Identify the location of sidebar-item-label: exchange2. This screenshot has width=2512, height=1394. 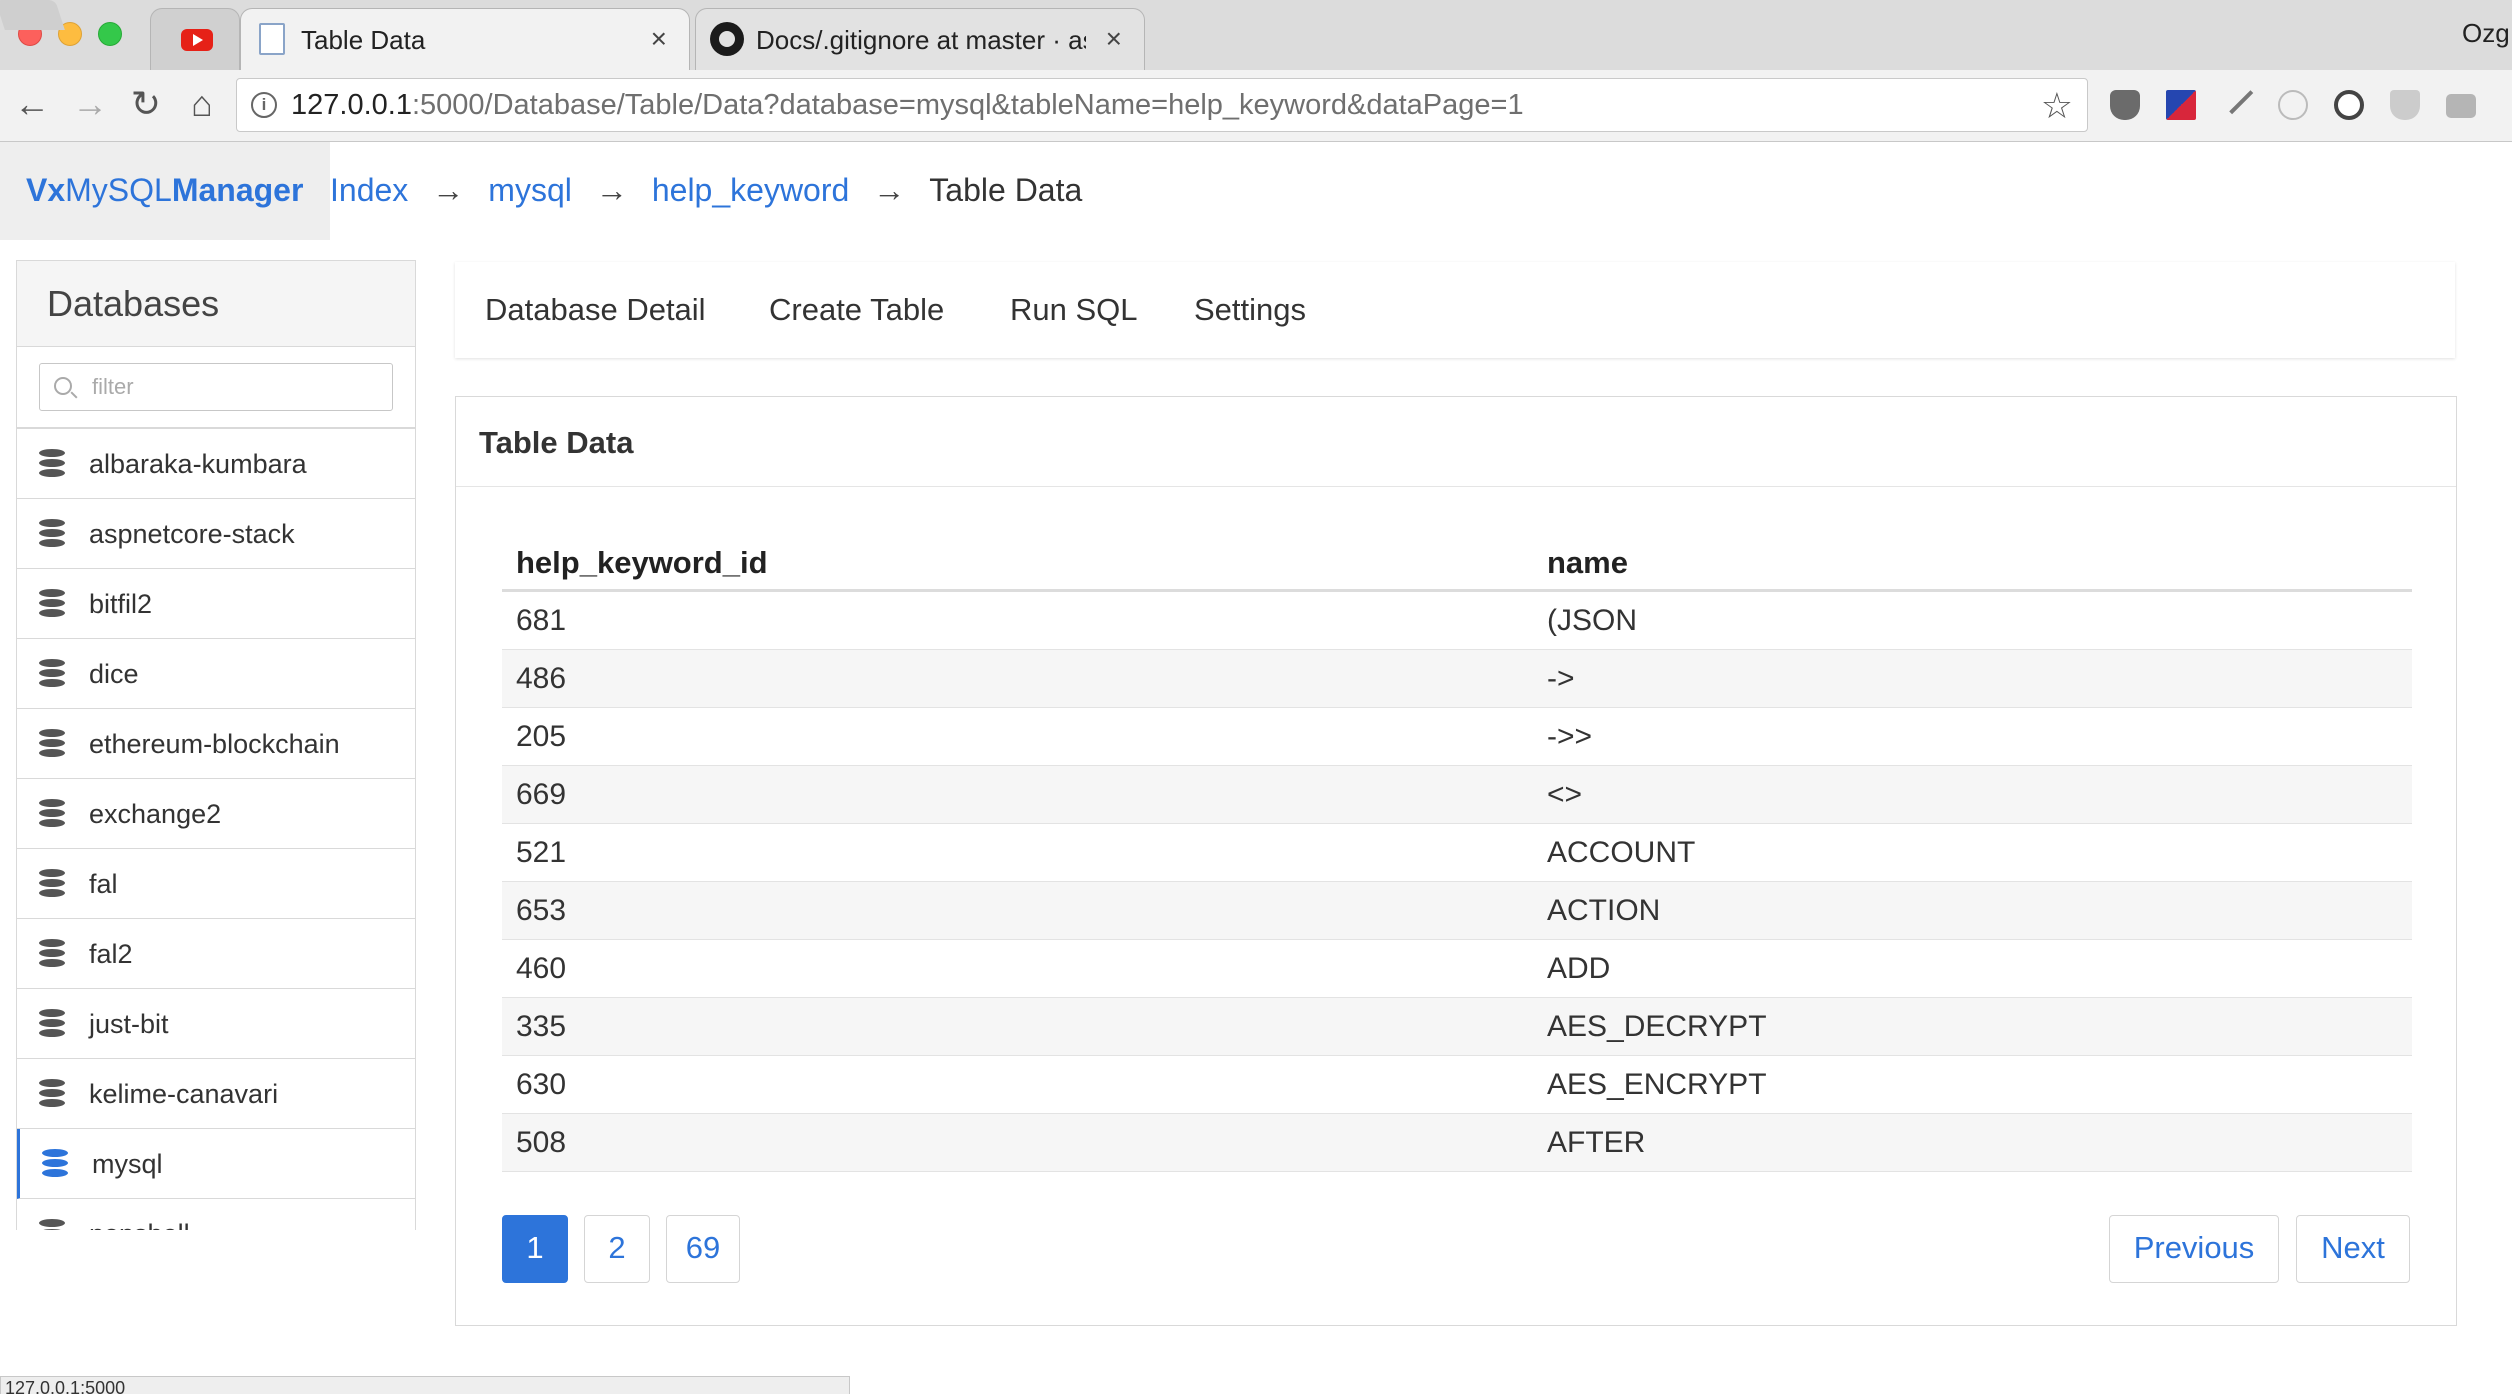
(155, 814).